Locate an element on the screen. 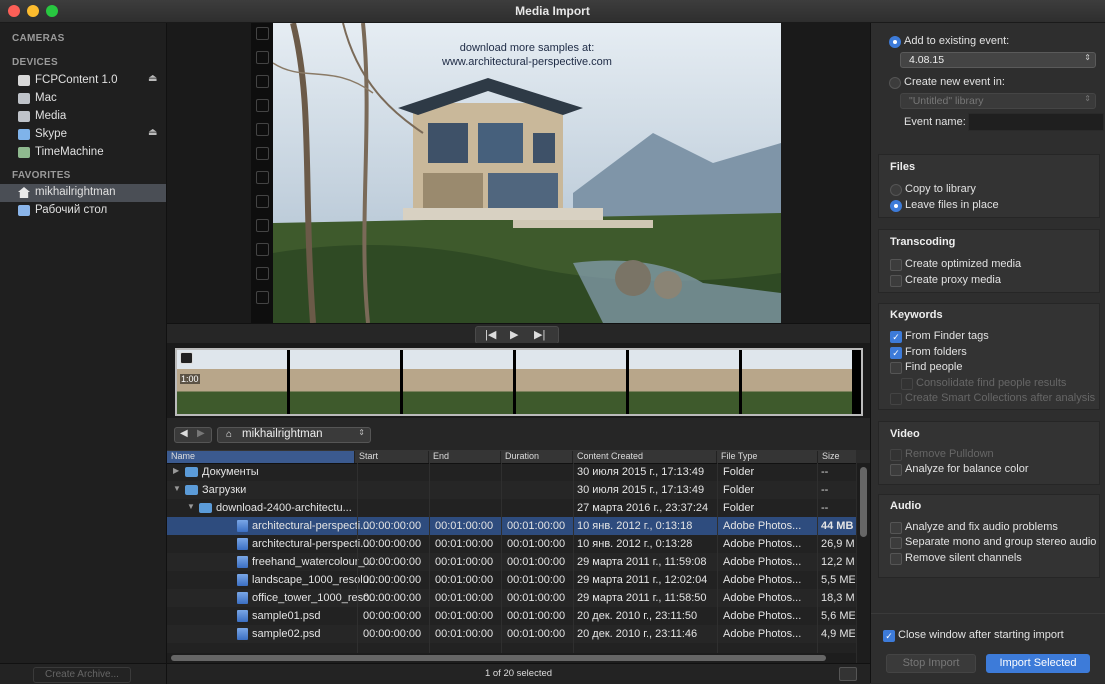 This screenshot has height=684, width=1105. horizontal-scrollbar is located at coordinates (511, 658).